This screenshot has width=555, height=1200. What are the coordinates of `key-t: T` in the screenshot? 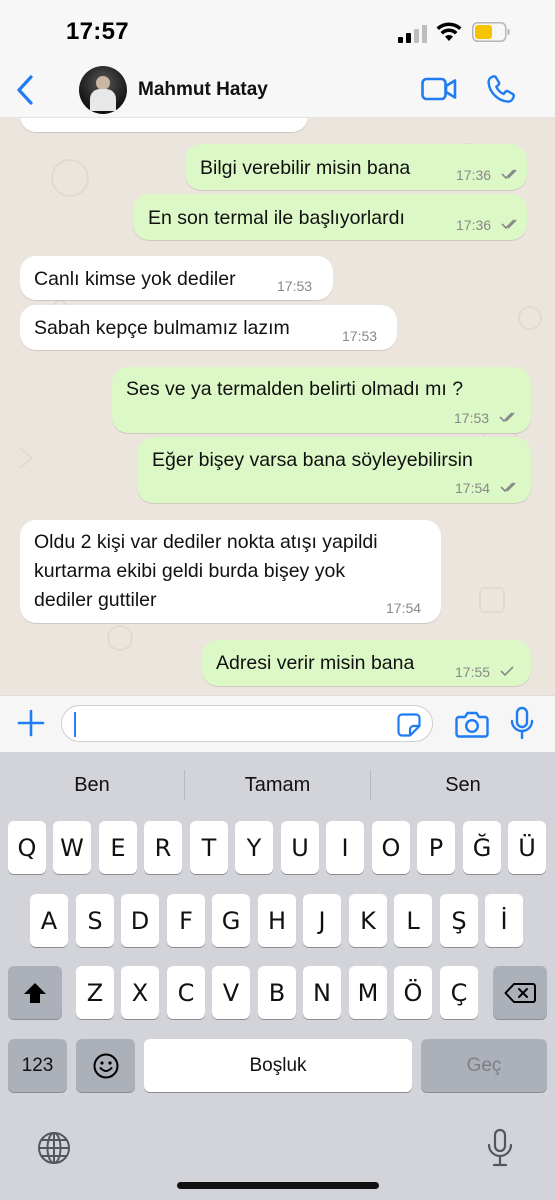 It's located at (209, 847).